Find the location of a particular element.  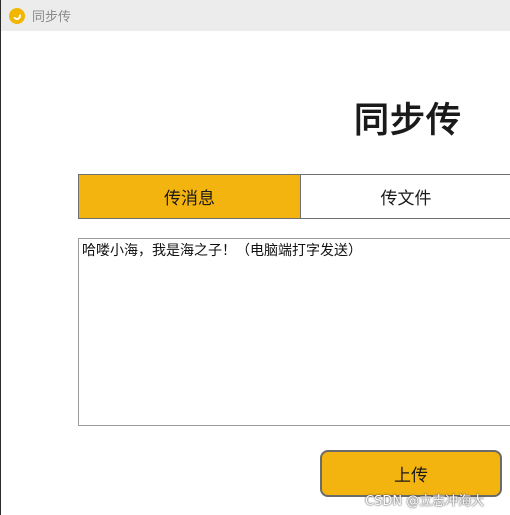

sync-app-icon is located at coordinates (17, 15).